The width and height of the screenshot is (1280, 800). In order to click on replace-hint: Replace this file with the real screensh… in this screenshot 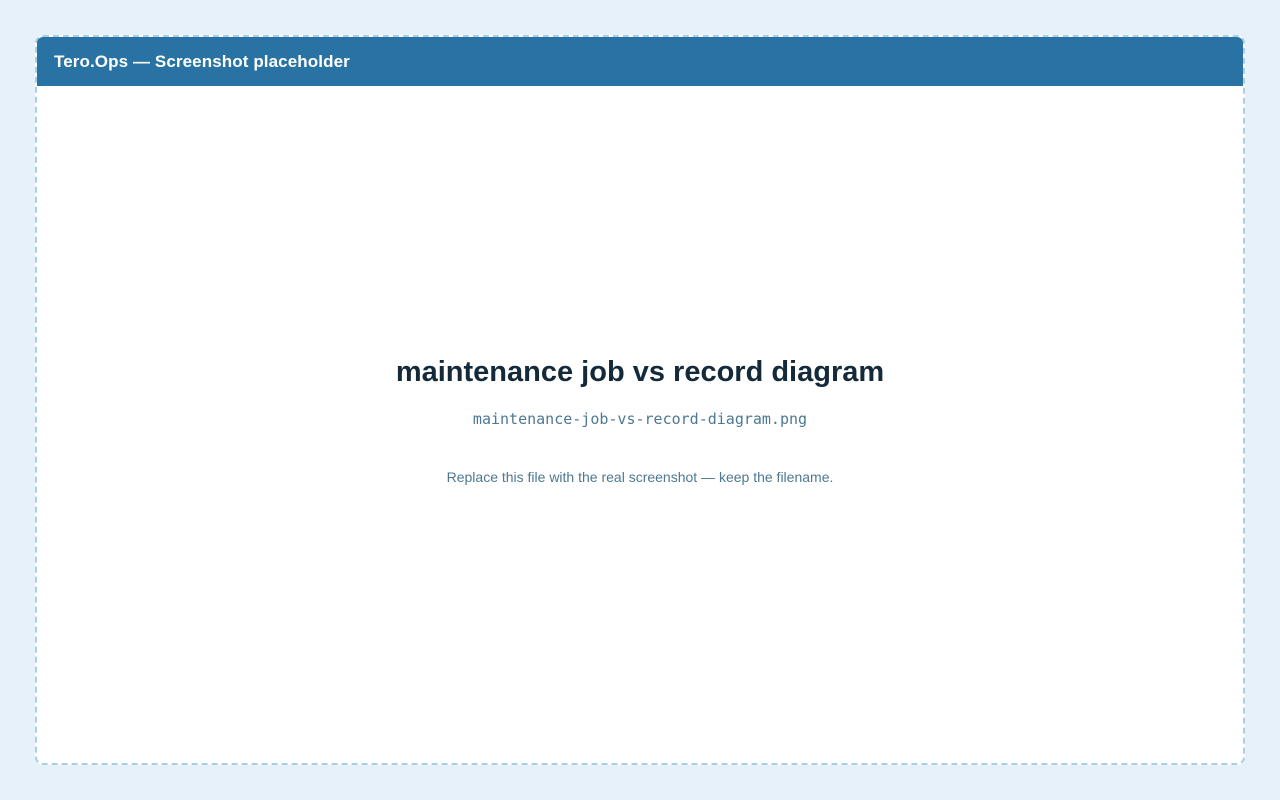, I will do `click(640, 477)`.